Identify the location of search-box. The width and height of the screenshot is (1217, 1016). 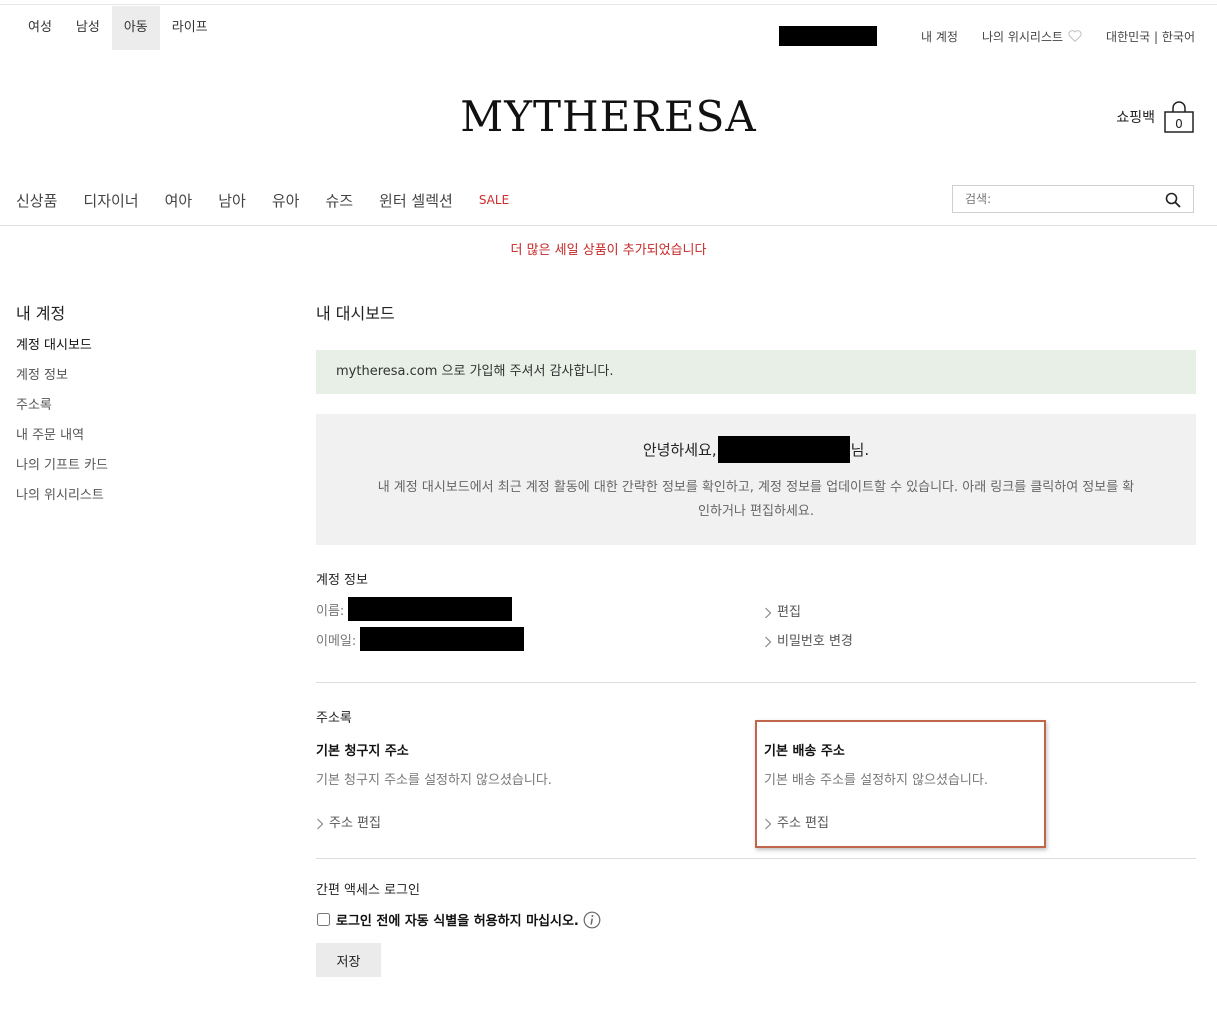
(1073, 199).